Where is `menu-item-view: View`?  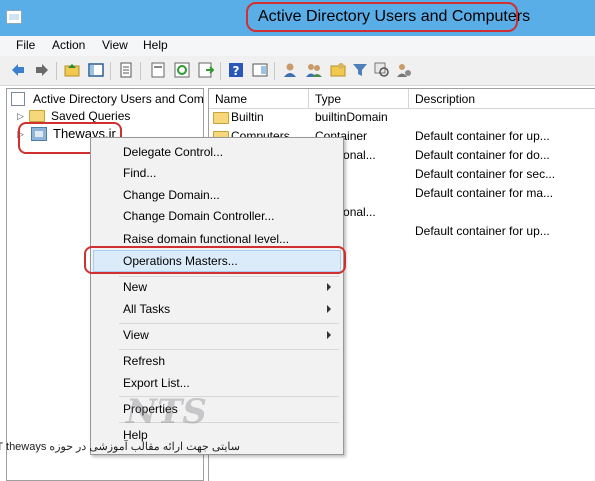 menu-item-view: View is located at coordinates (136, 335).